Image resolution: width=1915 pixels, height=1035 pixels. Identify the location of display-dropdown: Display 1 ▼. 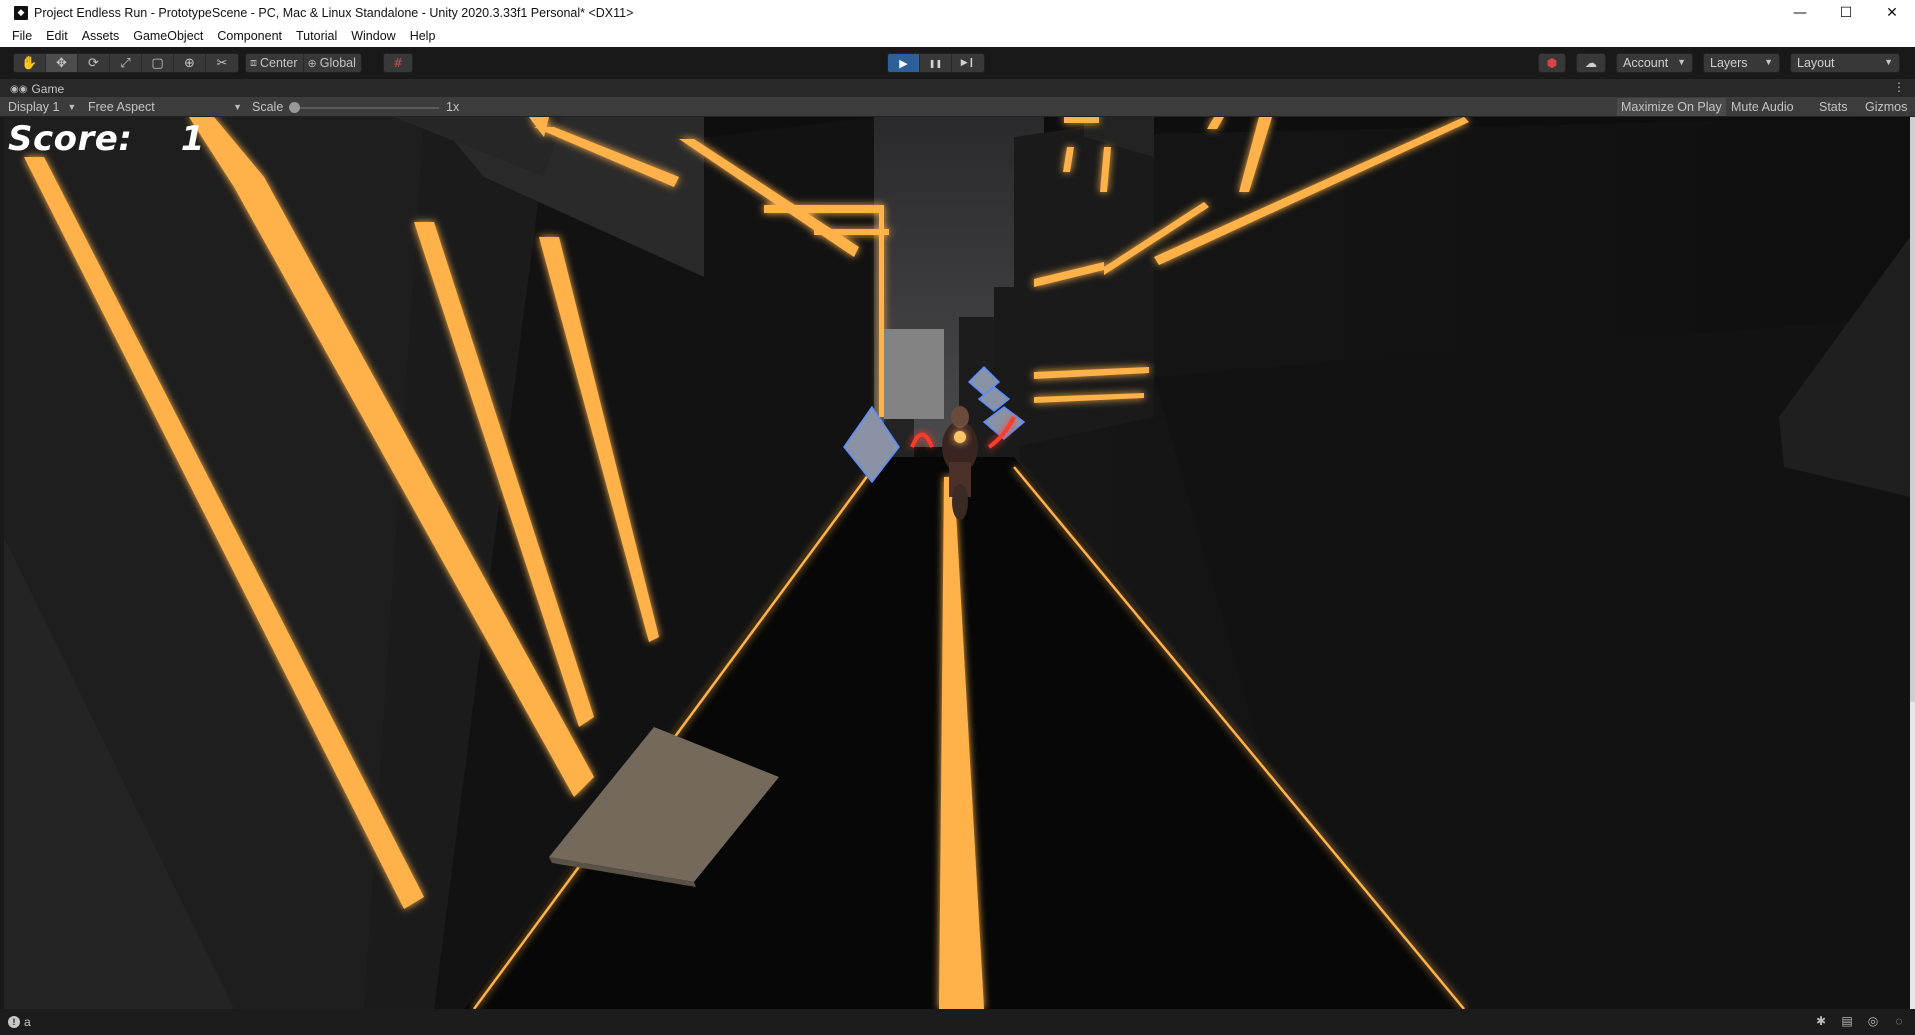
(42, 107).